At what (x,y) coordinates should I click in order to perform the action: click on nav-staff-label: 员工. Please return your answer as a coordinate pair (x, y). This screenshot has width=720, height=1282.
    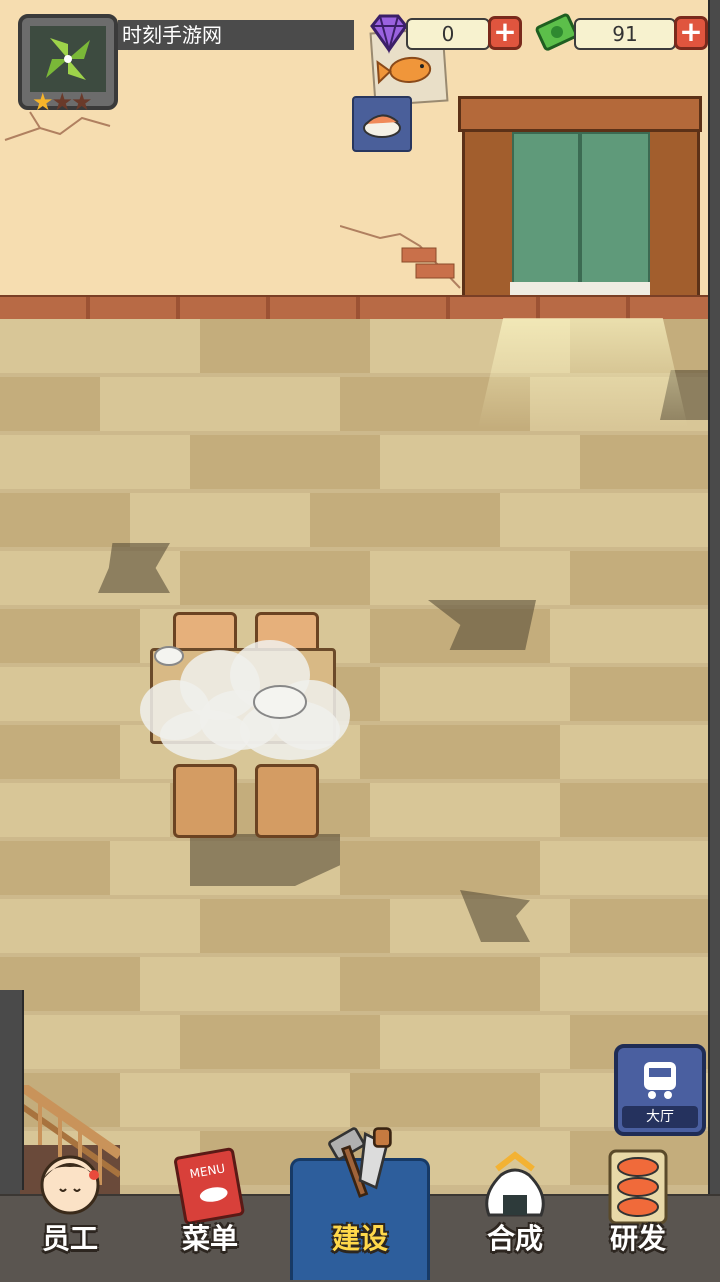
    Looking at the image, I should click on (69, 1238).